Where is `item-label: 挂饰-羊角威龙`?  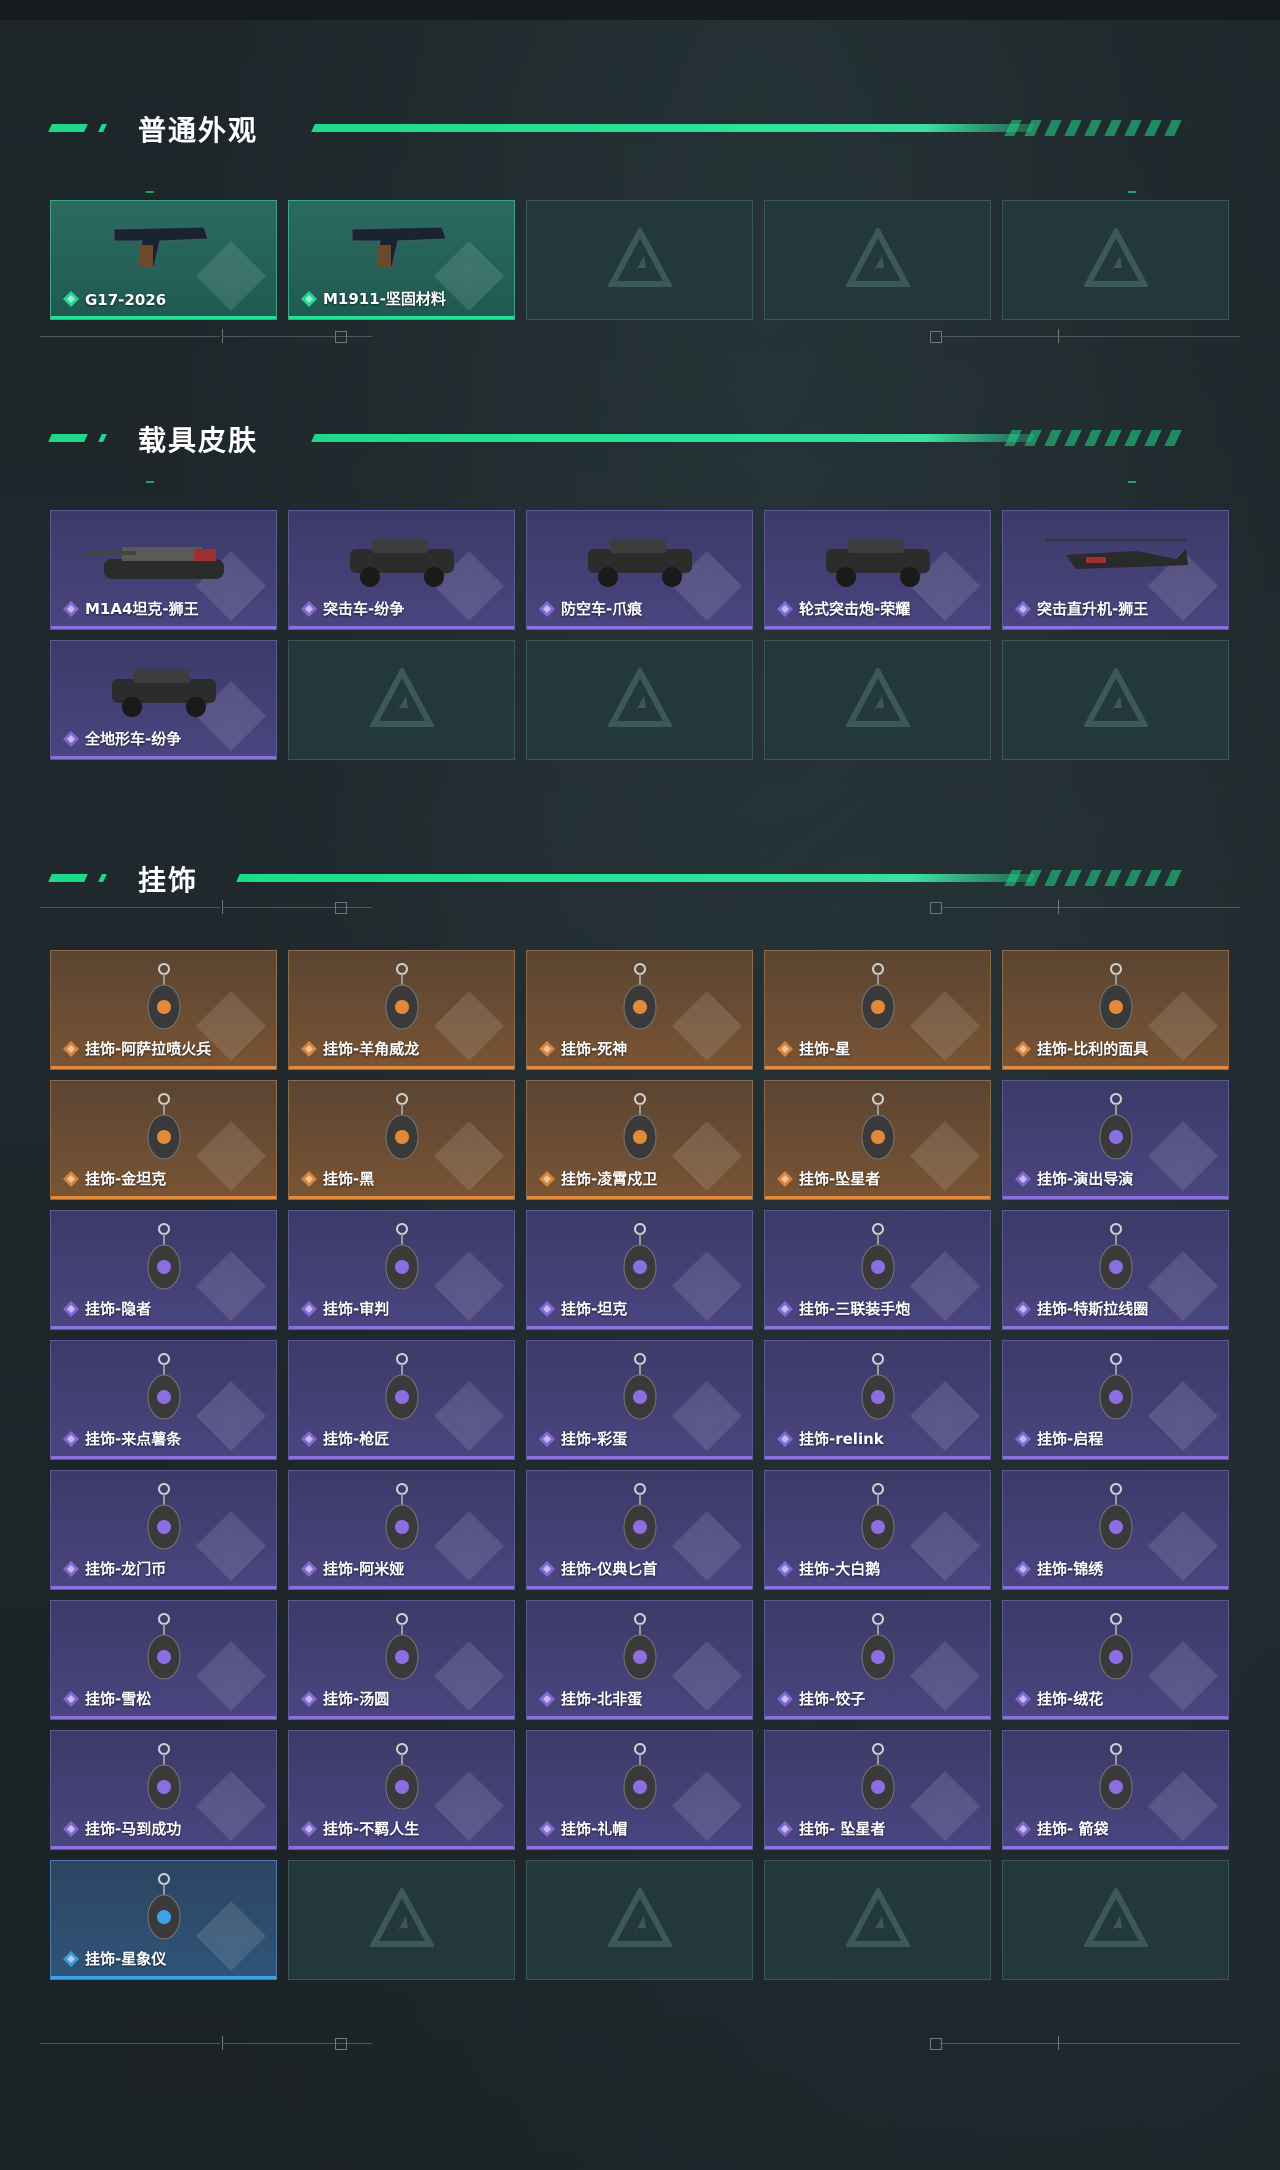 item-label: 挂饰-羊角威龙 is located at coordinates (371, 1049).